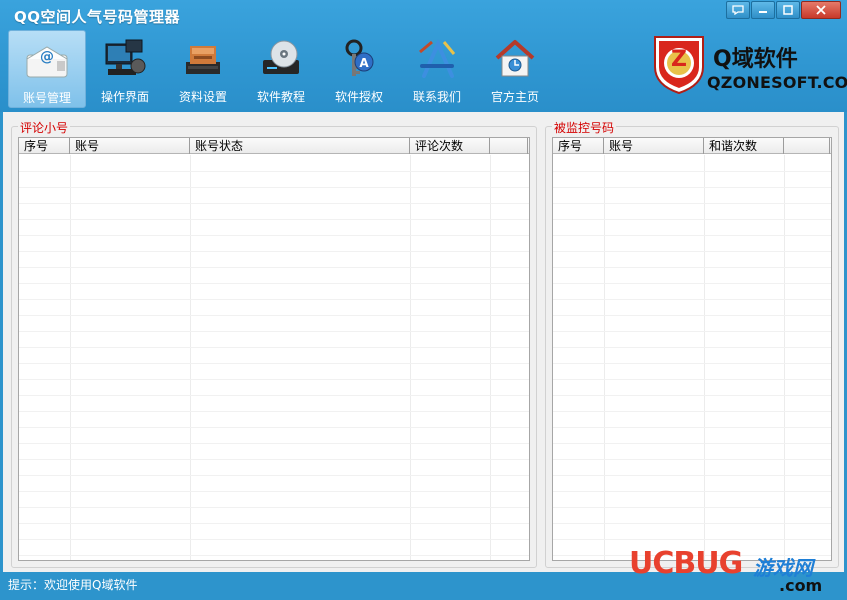 The image size is (847, 600). Describe the element at coordinates (73, 585) in the screenshot. I see `status-text: 提示：欢迎使用Q域软件` at that location.